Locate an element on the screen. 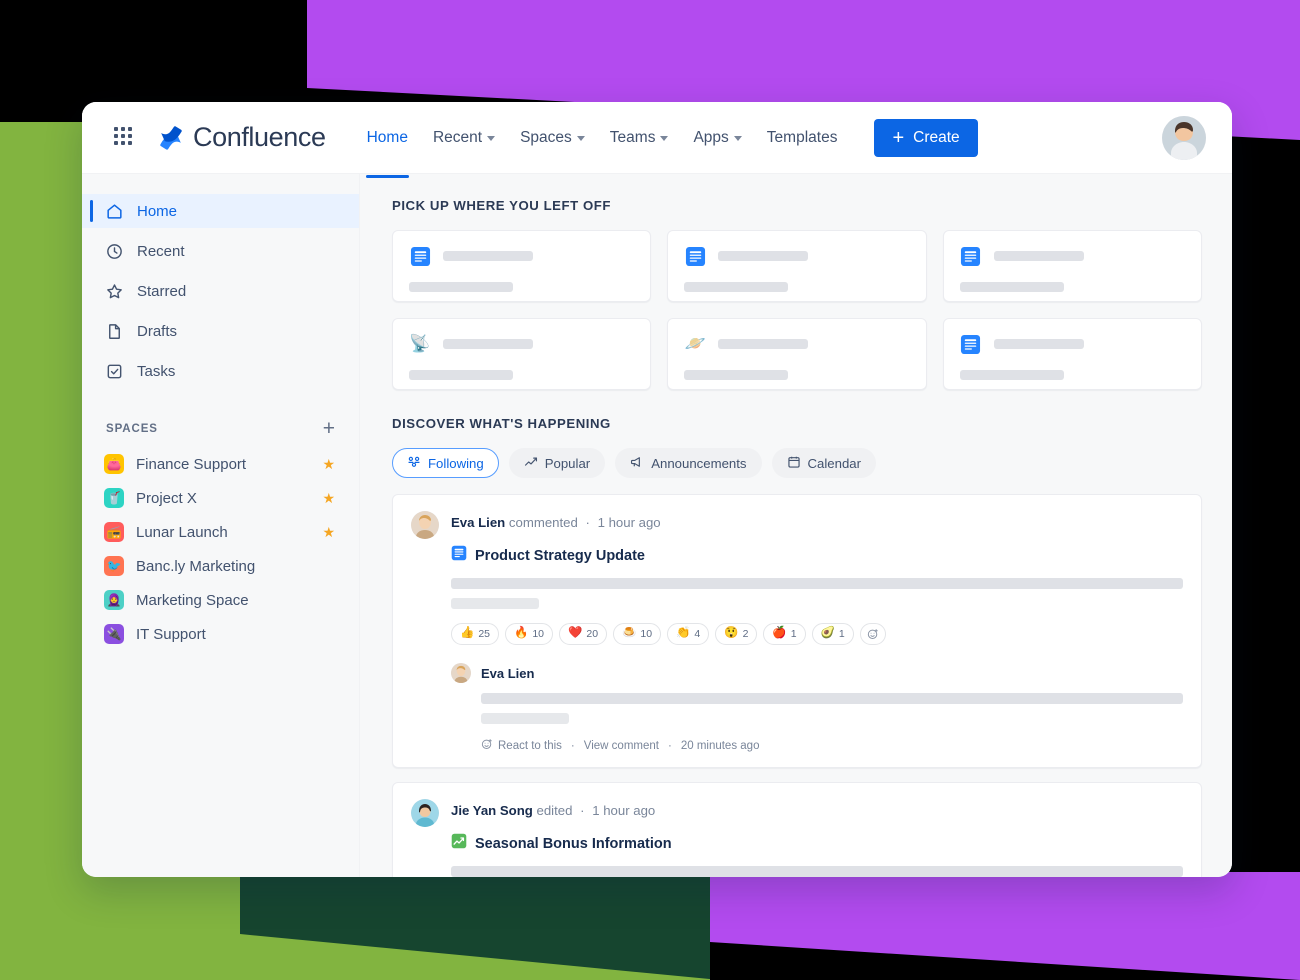 The height and width of the screenshot is (980, 1300). cup-icon: 🥤 is located at coordinates (114, 498).